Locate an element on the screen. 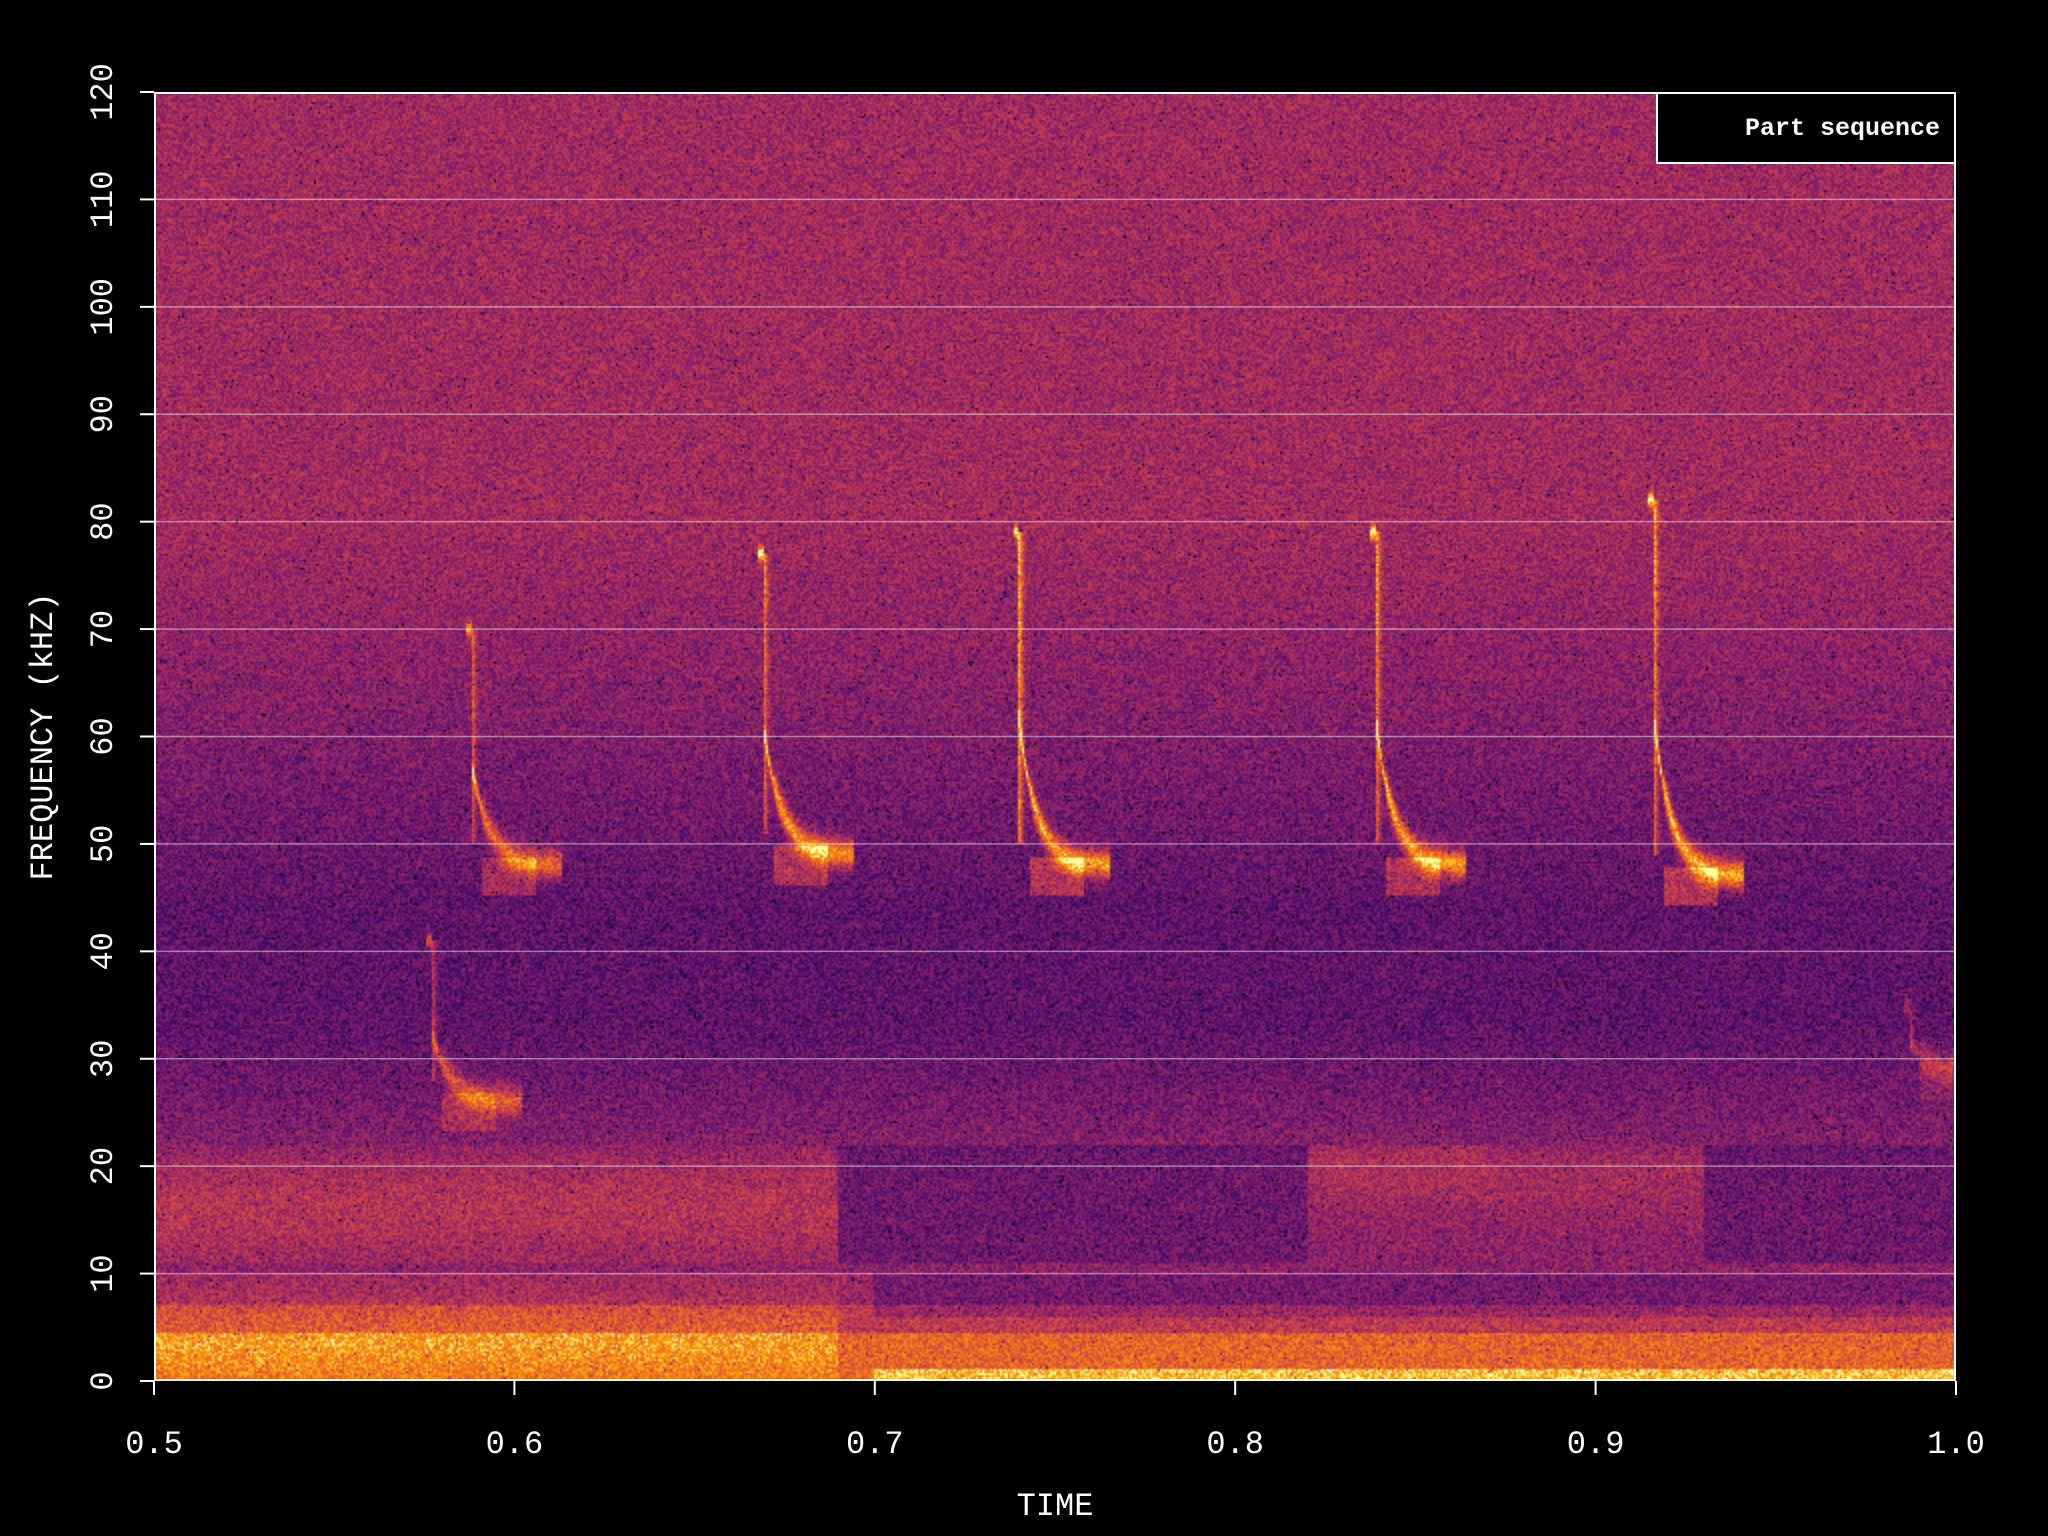  y-tick-label: 60 is located at coordinates (103, 736).